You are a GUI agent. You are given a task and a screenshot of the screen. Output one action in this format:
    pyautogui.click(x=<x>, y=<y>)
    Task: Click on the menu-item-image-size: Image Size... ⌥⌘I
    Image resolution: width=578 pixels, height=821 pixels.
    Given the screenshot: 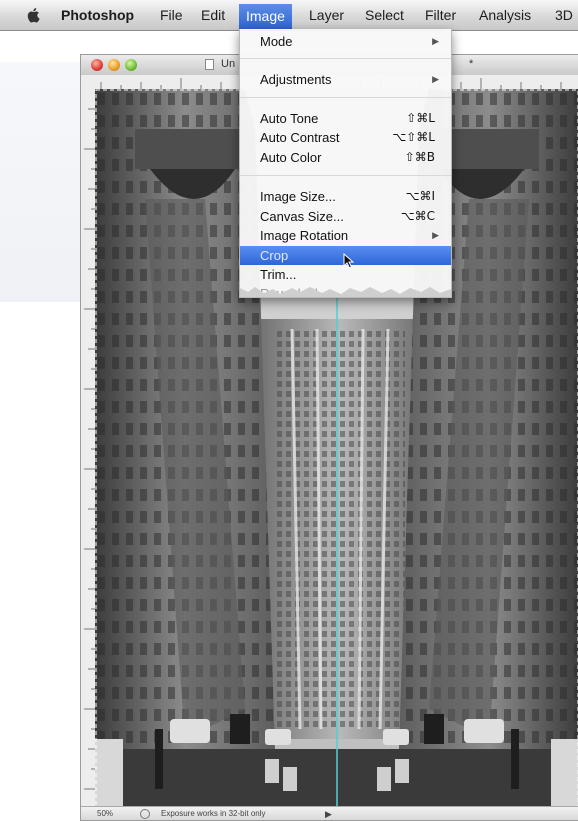 What is the action you would take?
    pyautogui.click(x=345, y=196)
    